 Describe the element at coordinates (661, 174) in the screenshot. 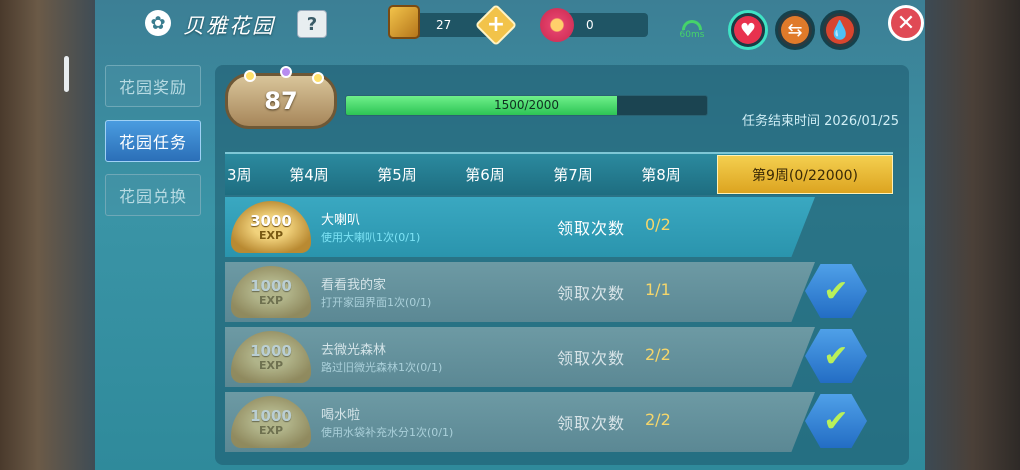

I see `tab-week-8: 第8周` at that location.